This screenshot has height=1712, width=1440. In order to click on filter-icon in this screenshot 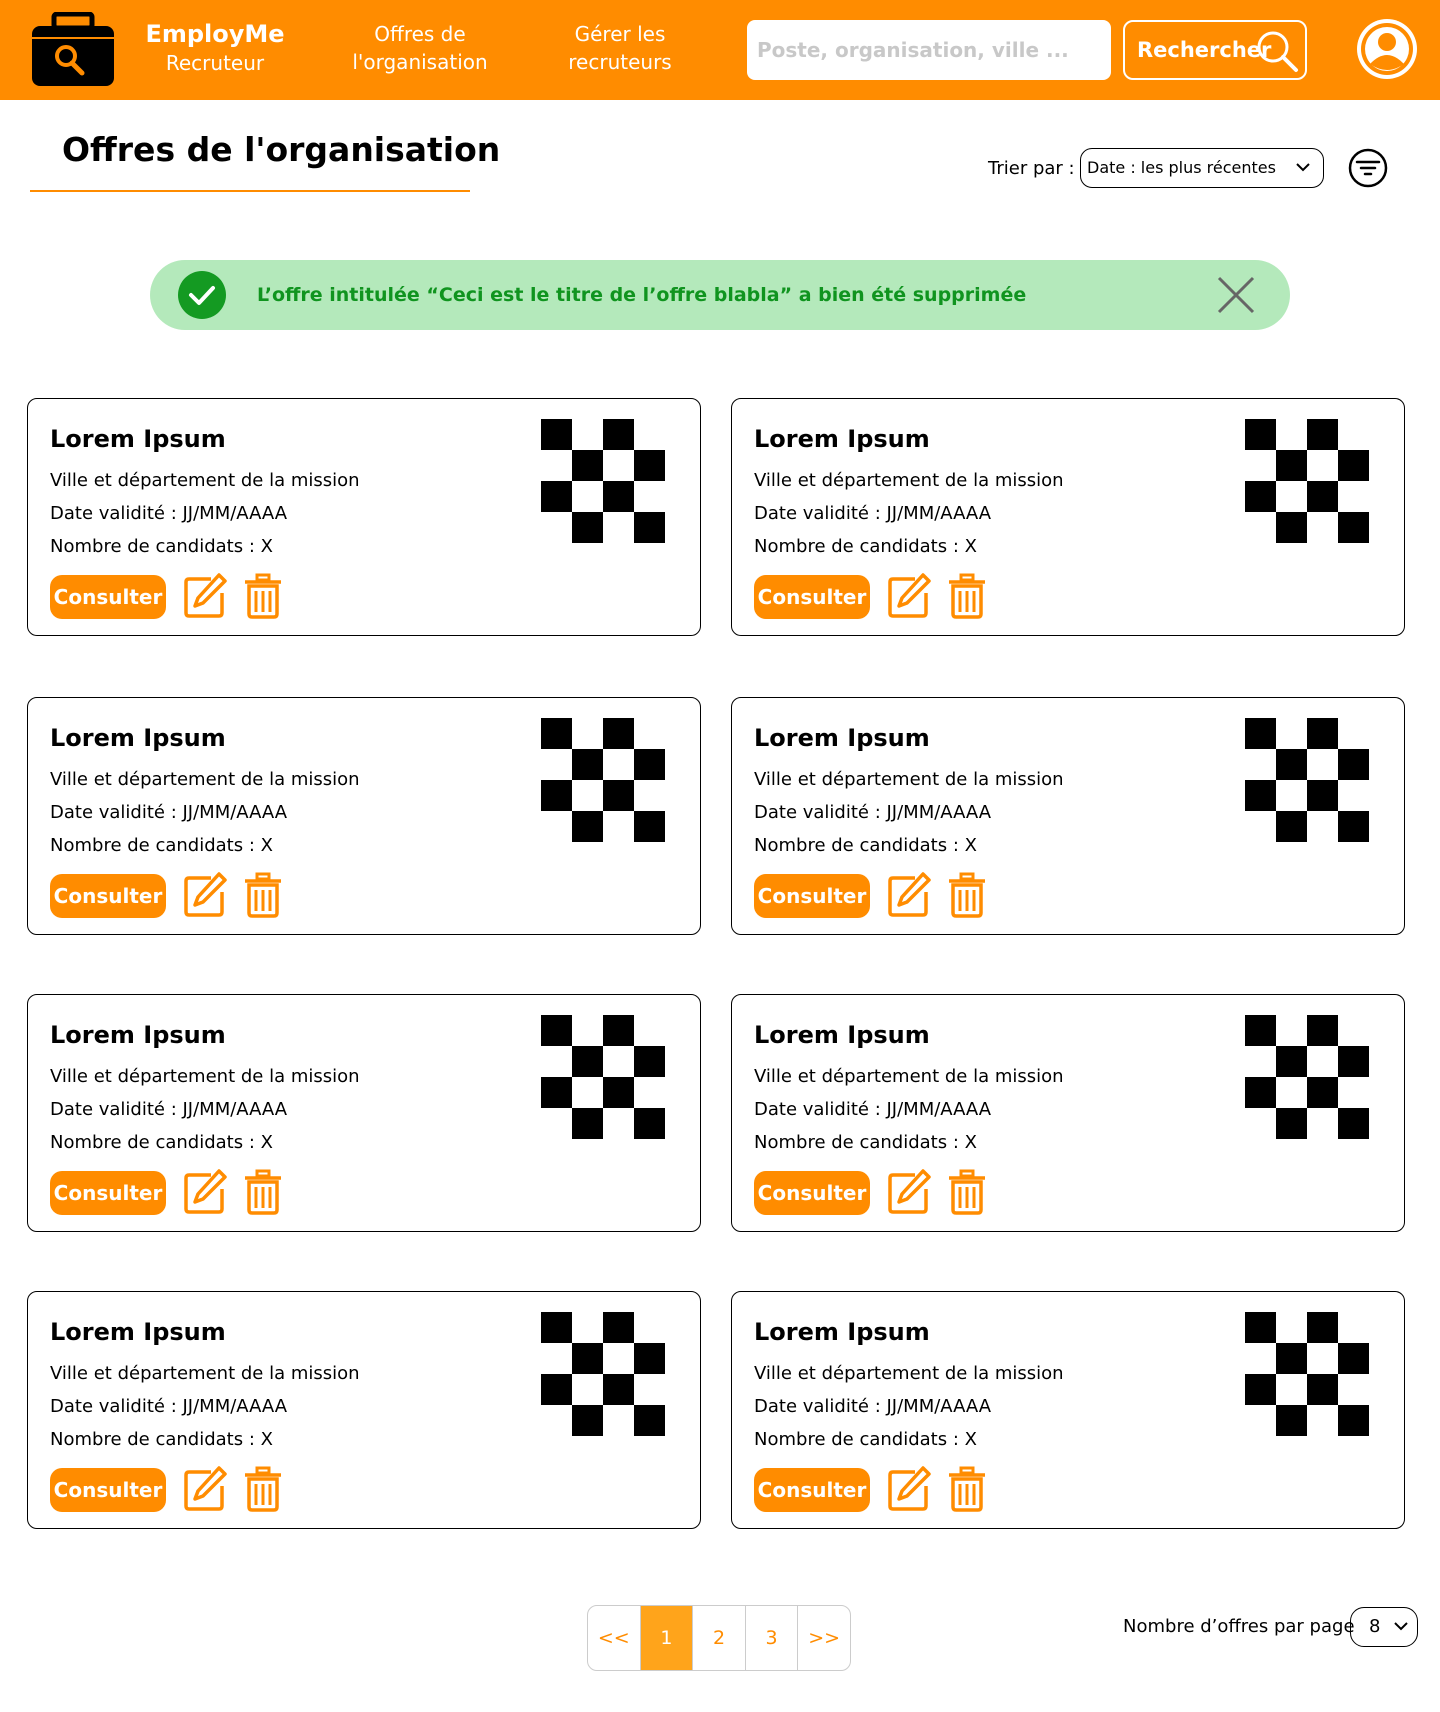, I will do `click(1368, 168)`.